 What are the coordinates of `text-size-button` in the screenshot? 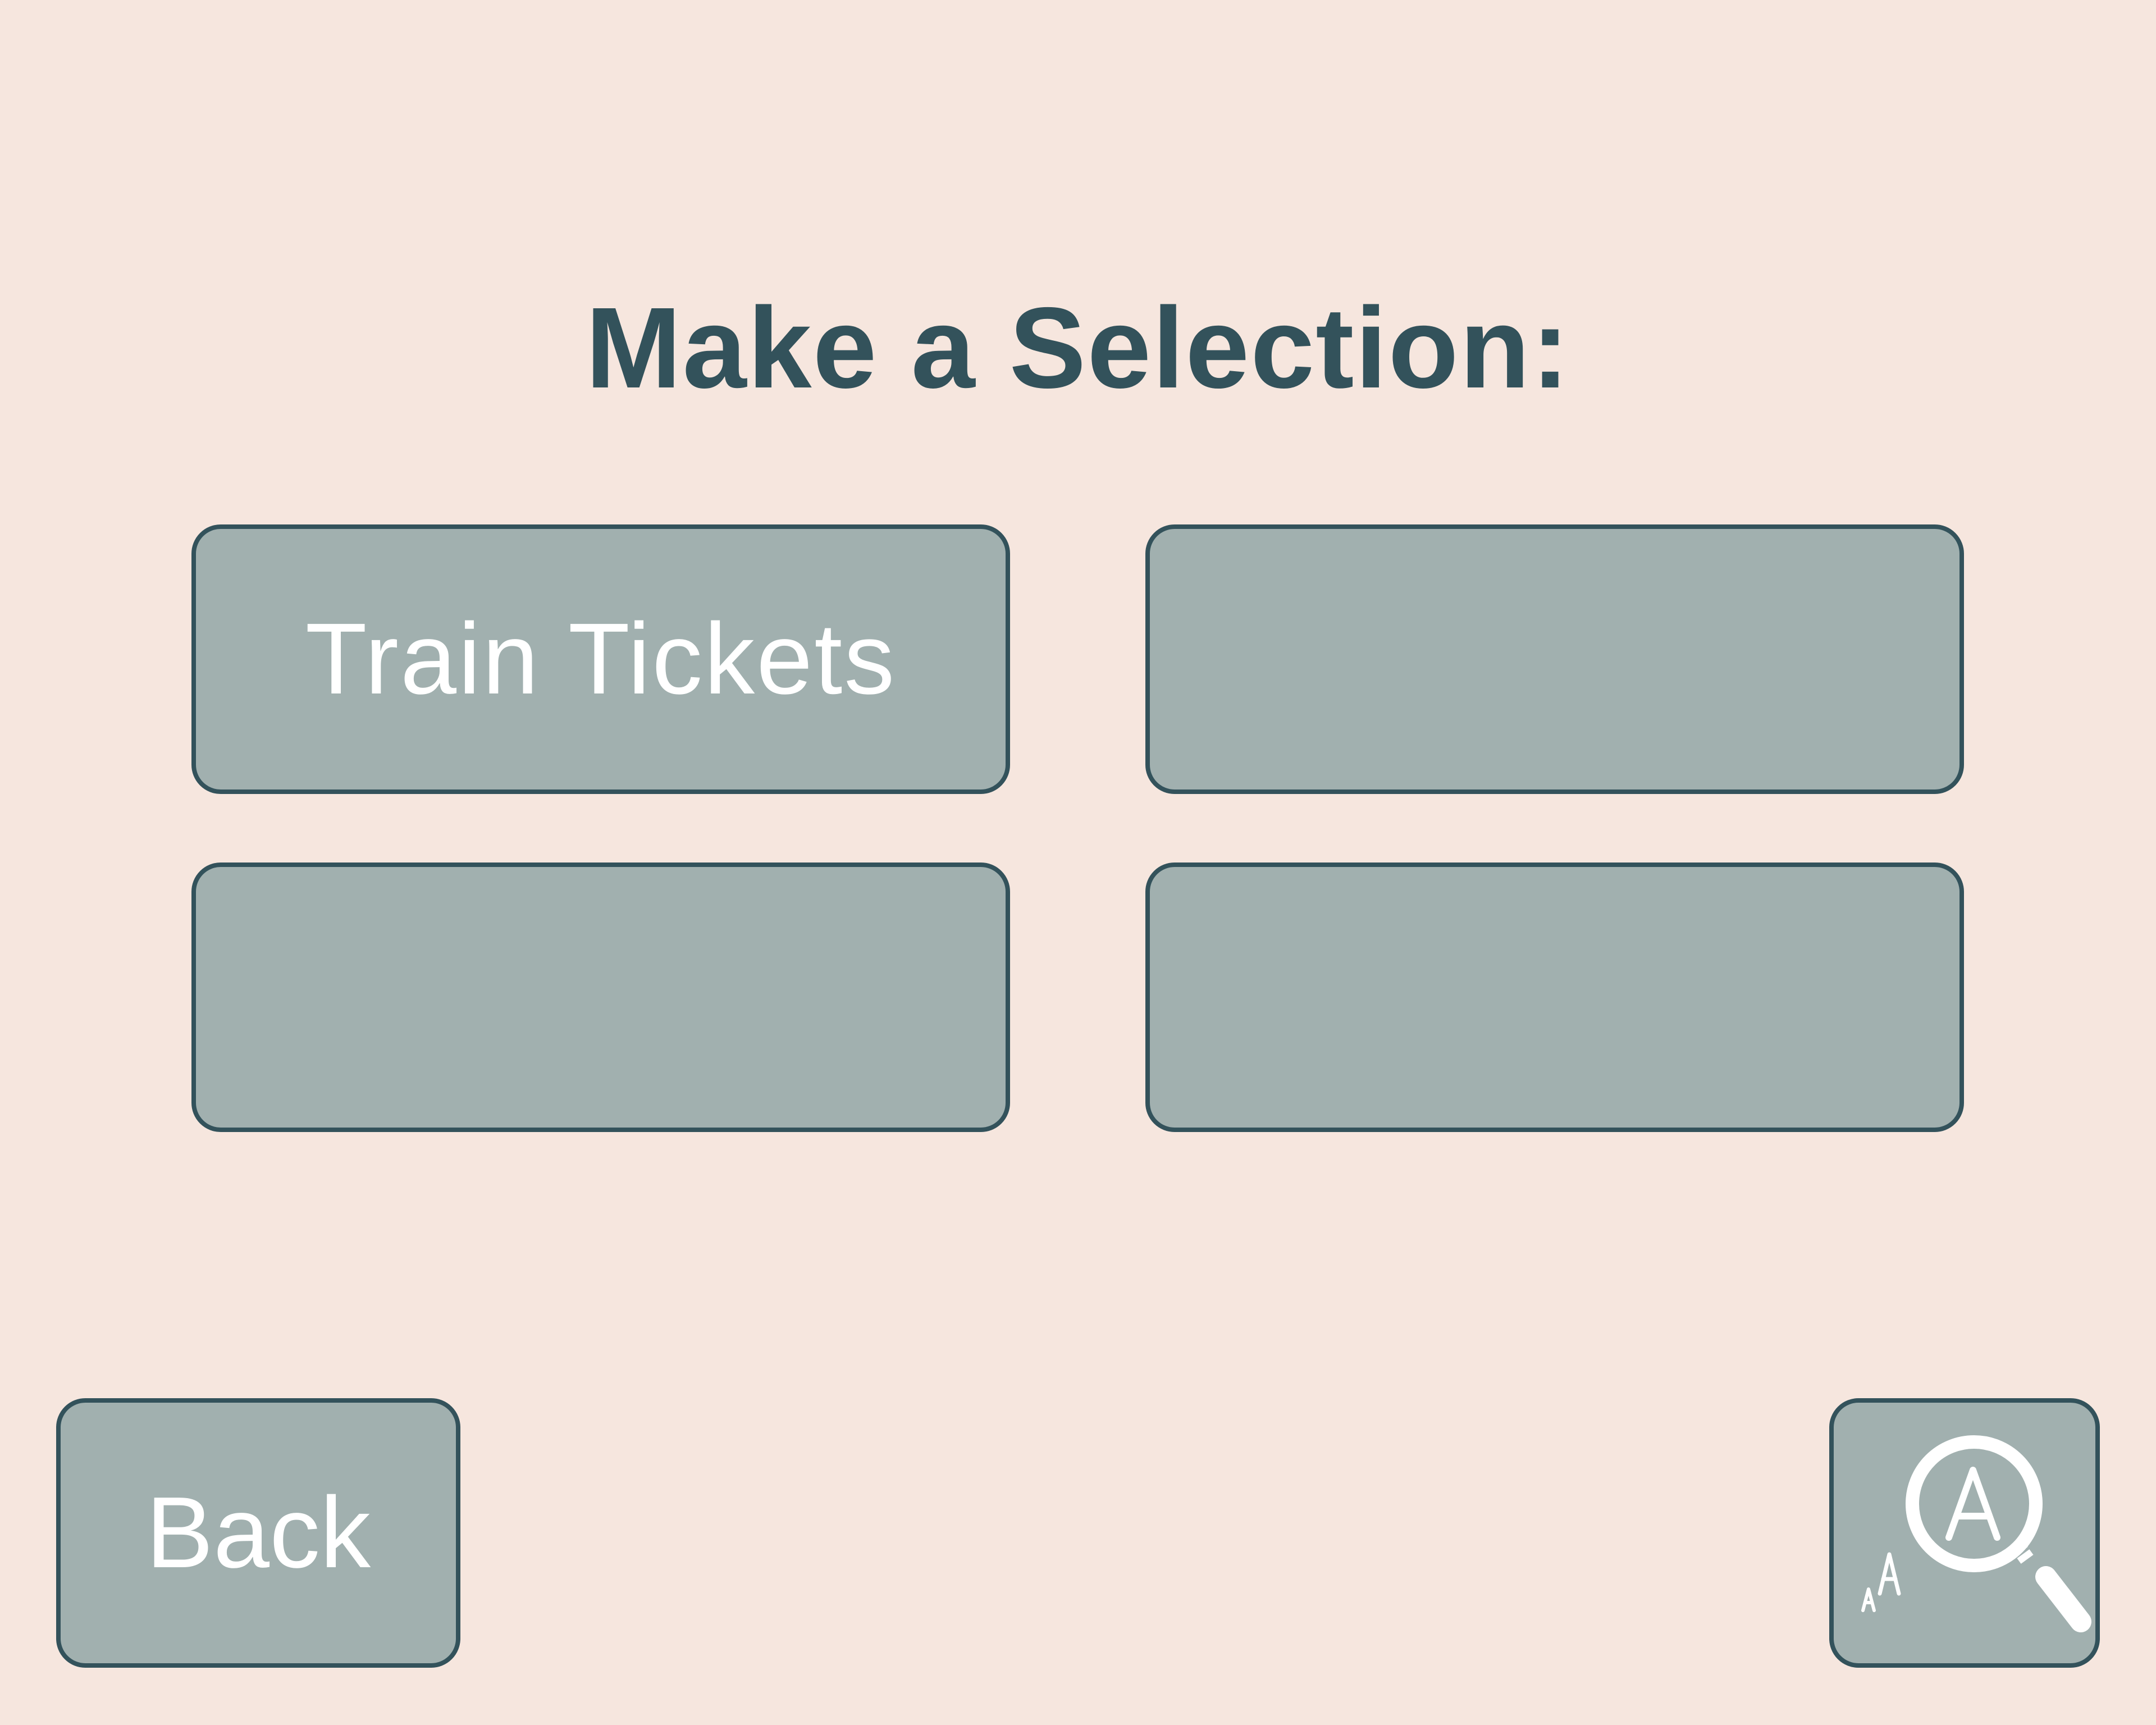 It's located at (1964, 1533).